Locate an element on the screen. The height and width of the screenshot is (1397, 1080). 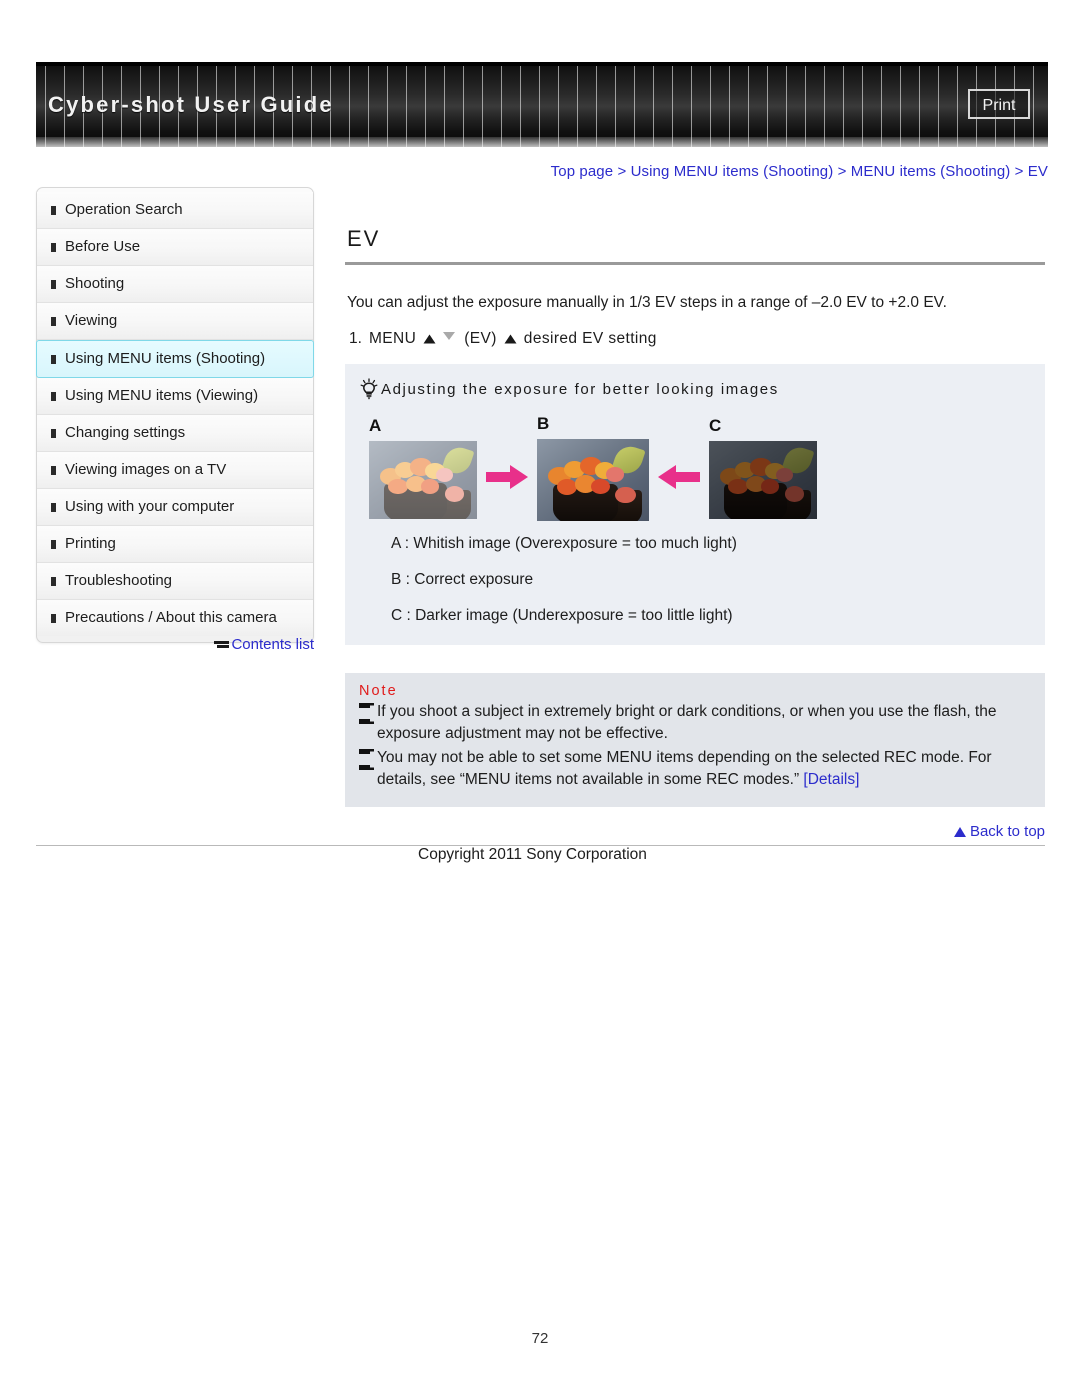
sidebar-item-label: Operation Search is located at coordinates (124, 209).